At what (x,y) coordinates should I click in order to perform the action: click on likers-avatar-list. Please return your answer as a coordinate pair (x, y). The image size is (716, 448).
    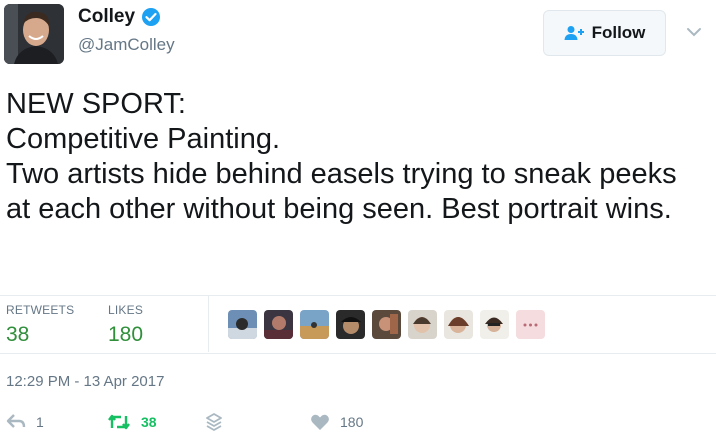
    Looking at the image, I should click on (386, 324).